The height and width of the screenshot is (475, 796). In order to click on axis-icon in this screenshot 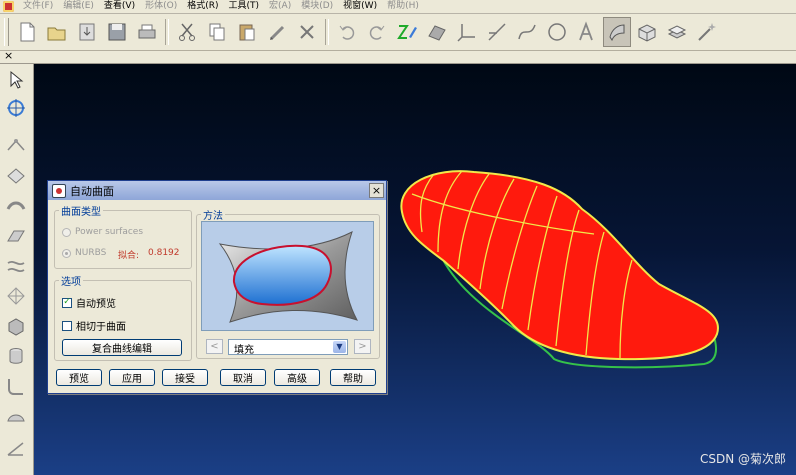, I will do `click(466, 33)`.